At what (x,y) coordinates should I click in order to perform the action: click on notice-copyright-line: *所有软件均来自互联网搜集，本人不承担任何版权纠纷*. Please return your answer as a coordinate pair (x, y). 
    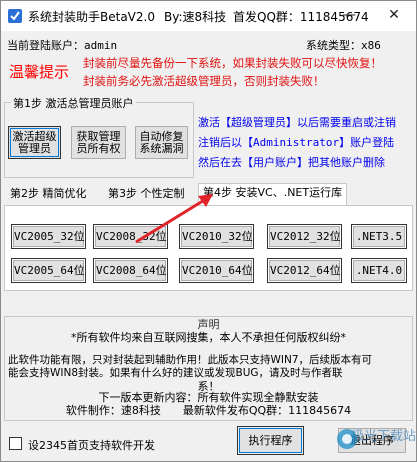
    Looking at the image, I should click on (208, 337).